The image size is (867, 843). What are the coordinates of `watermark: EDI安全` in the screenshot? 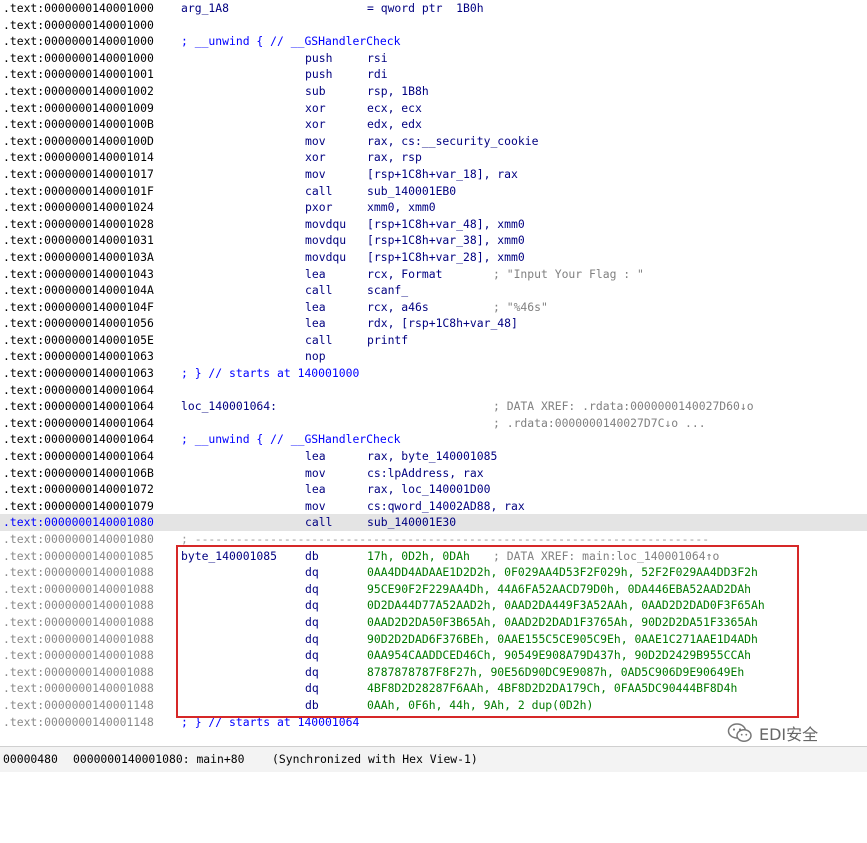 It's located at (772, 733).